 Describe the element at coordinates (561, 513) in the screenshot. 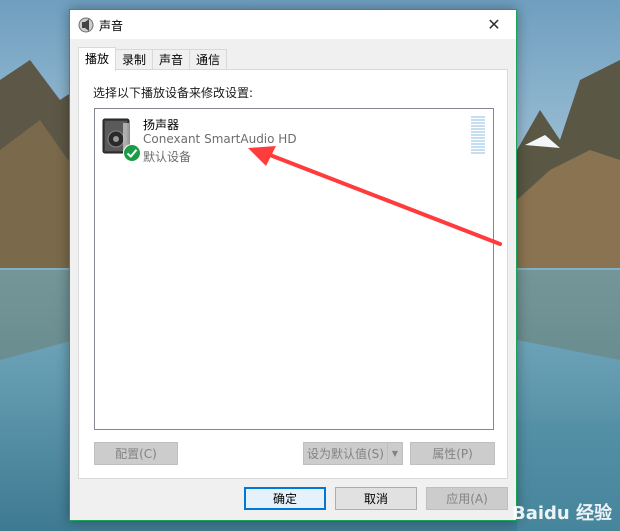

I see `watermark: Baidu 经验` at that location.